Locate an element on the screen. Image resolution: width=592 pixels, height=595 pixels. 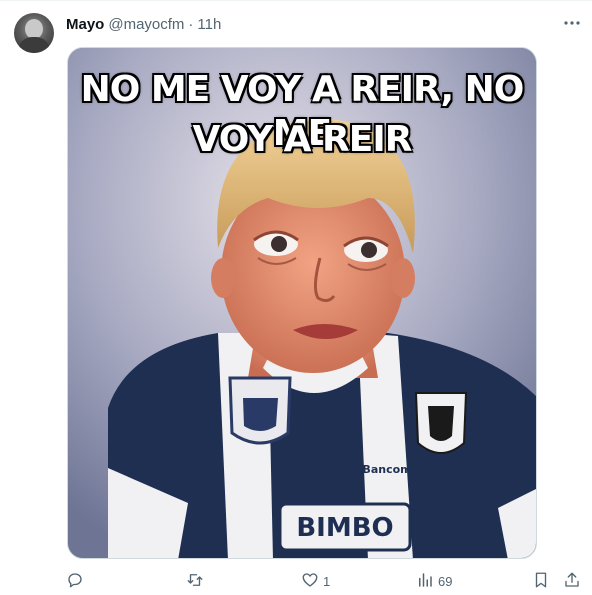
like-icon is located at coordinates (310, 581).